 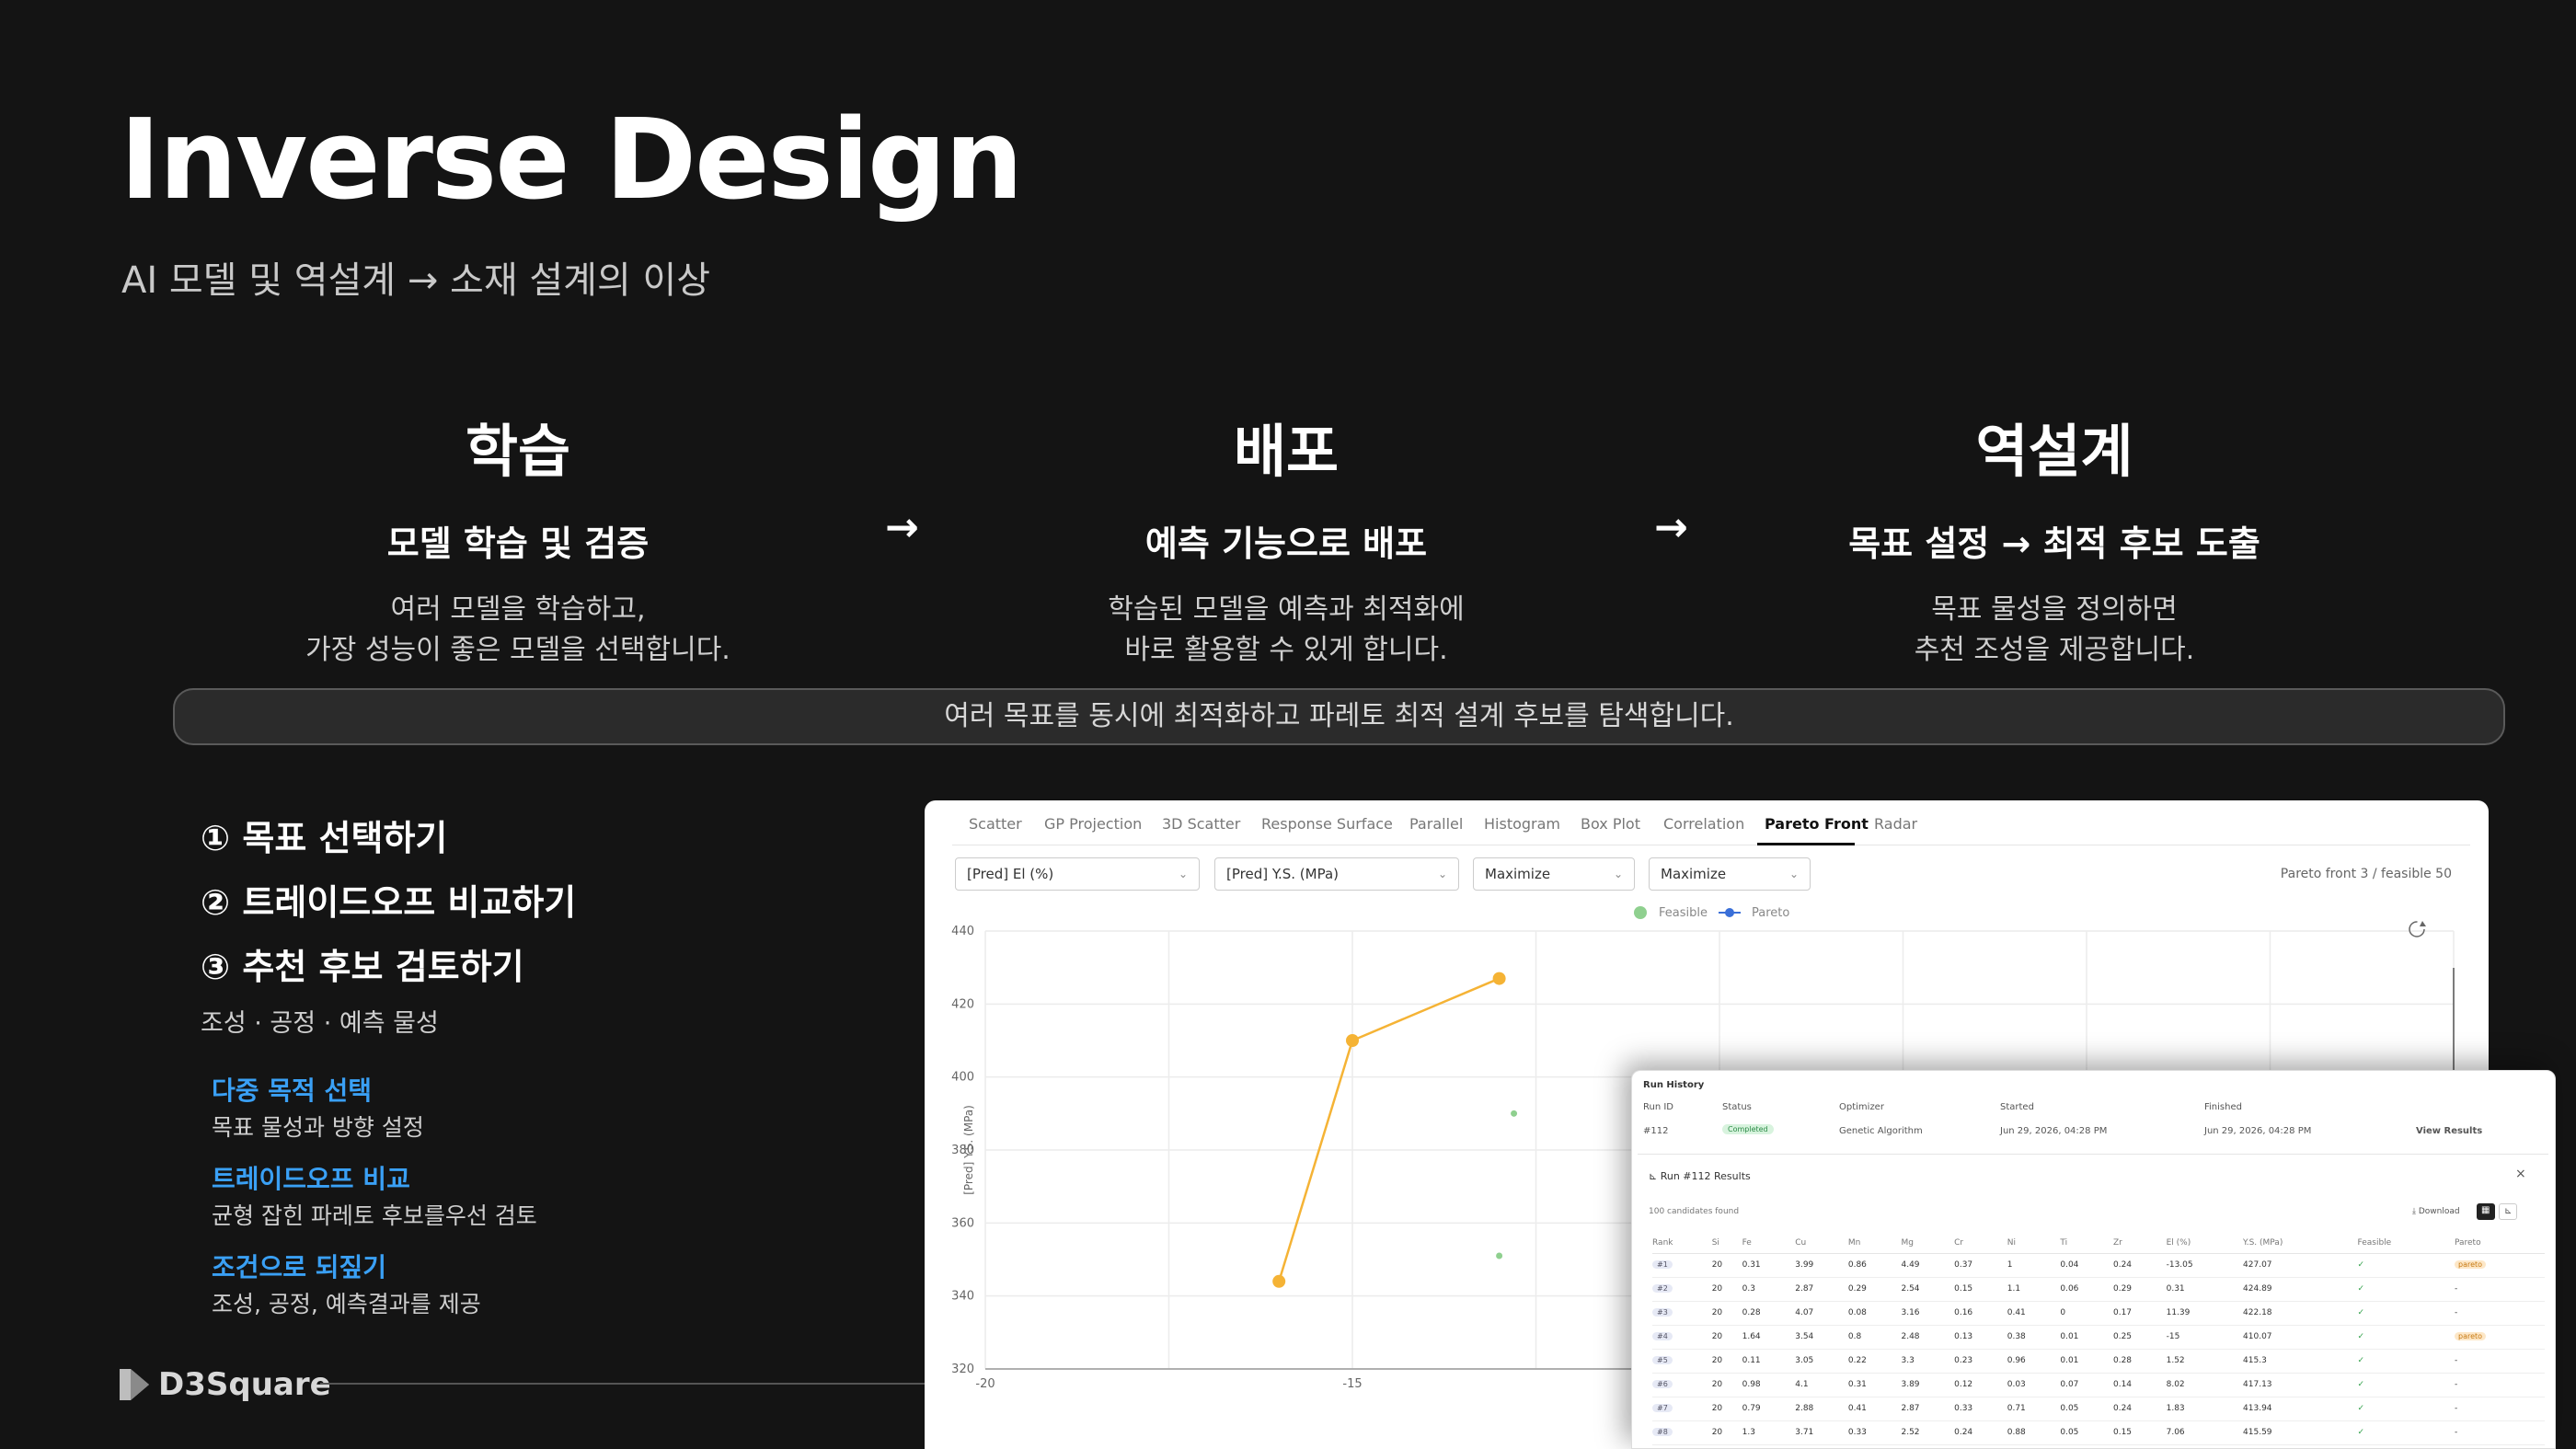 I want to click on cell-value: 3.71, so click(x=1804, y=1432).